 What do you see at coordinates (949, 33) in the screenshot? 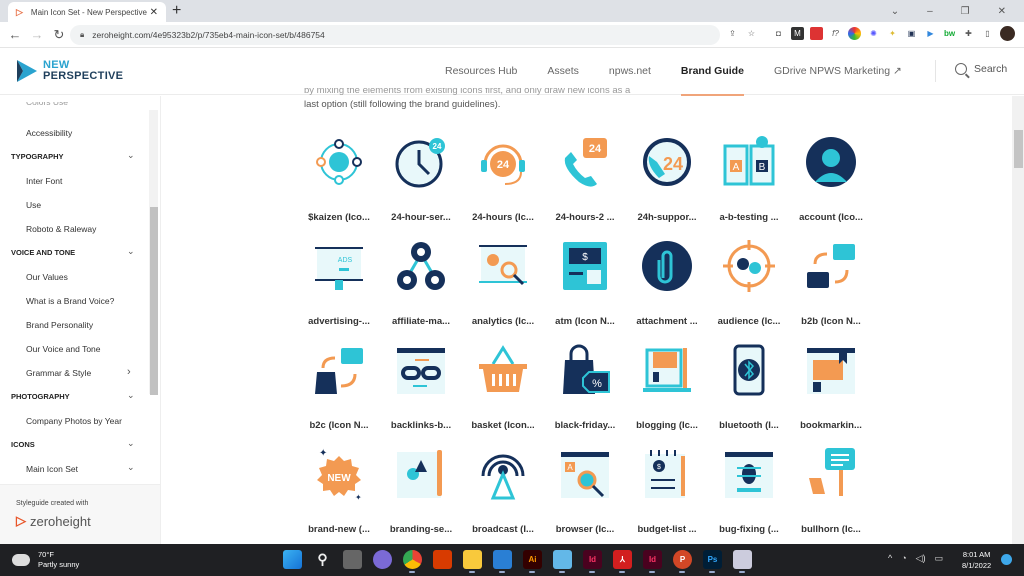
I see `bw-extension-icon: bw` at bounding box center [949, 33].